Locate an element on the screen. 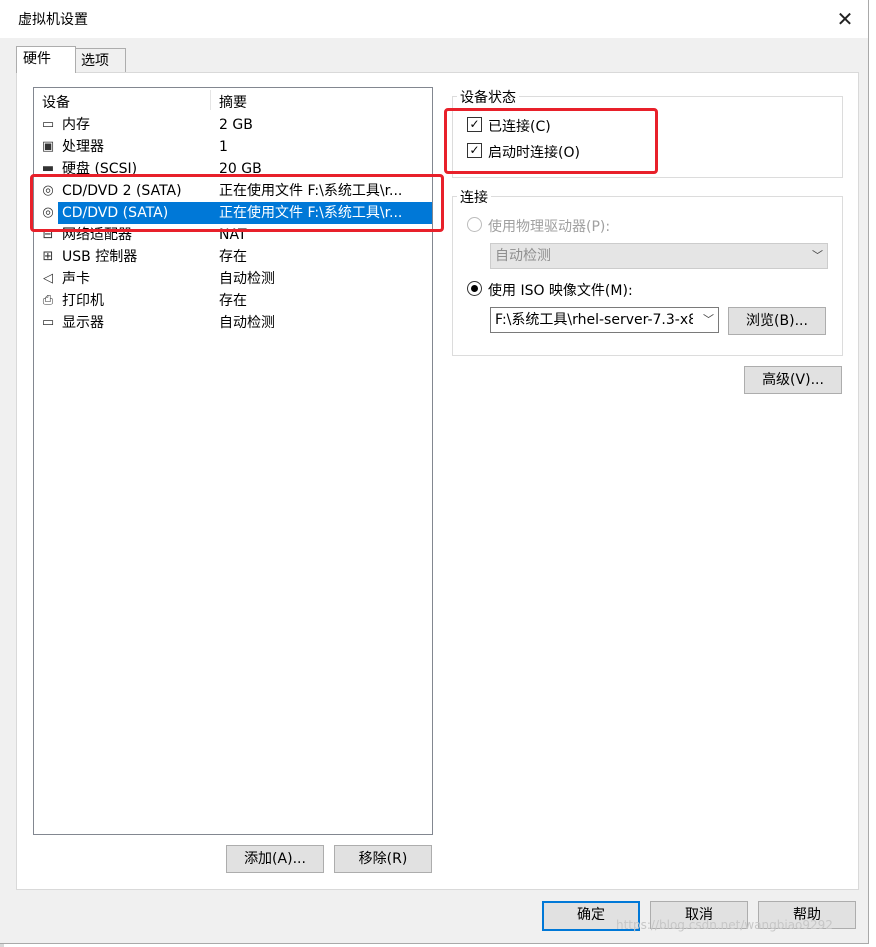  cpu-icon: ▣ is located at coordinates (48, 146).